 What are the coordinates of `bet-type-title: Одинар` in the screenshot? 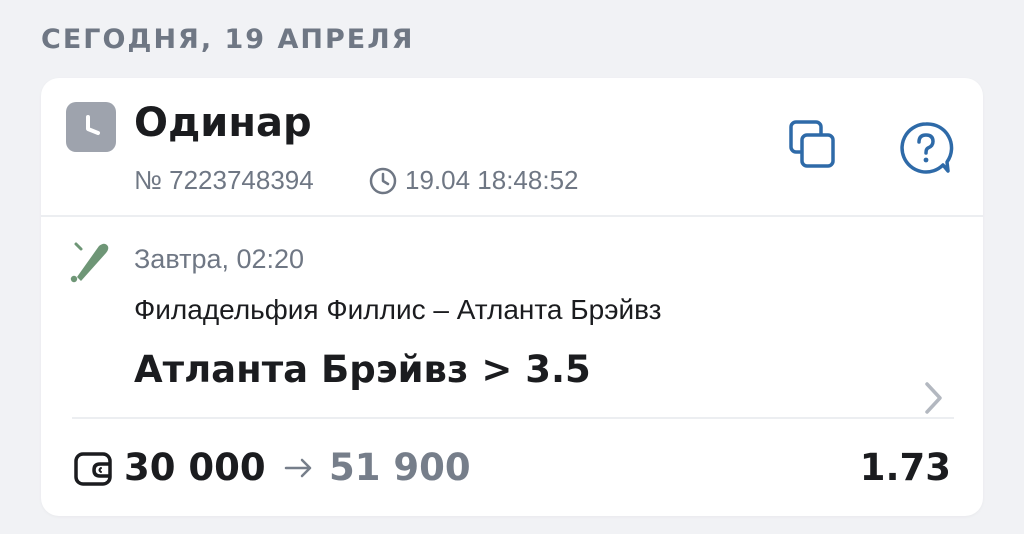 It's located at (223, 123).